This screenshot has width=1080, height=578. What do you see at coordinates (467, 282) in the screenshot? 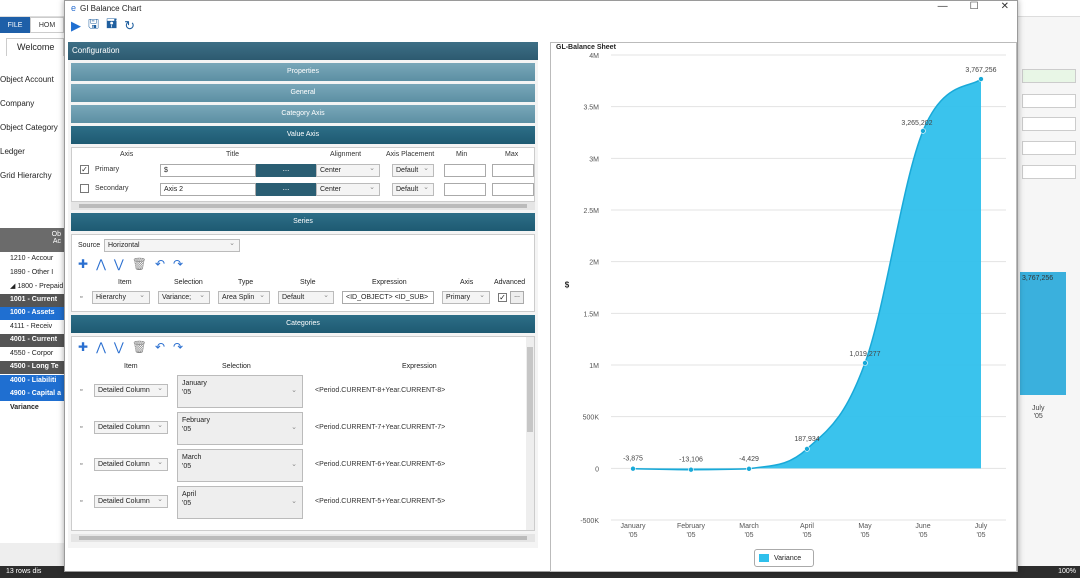
I see `series-col-axis: Axis` at bounding box center [467, 282].